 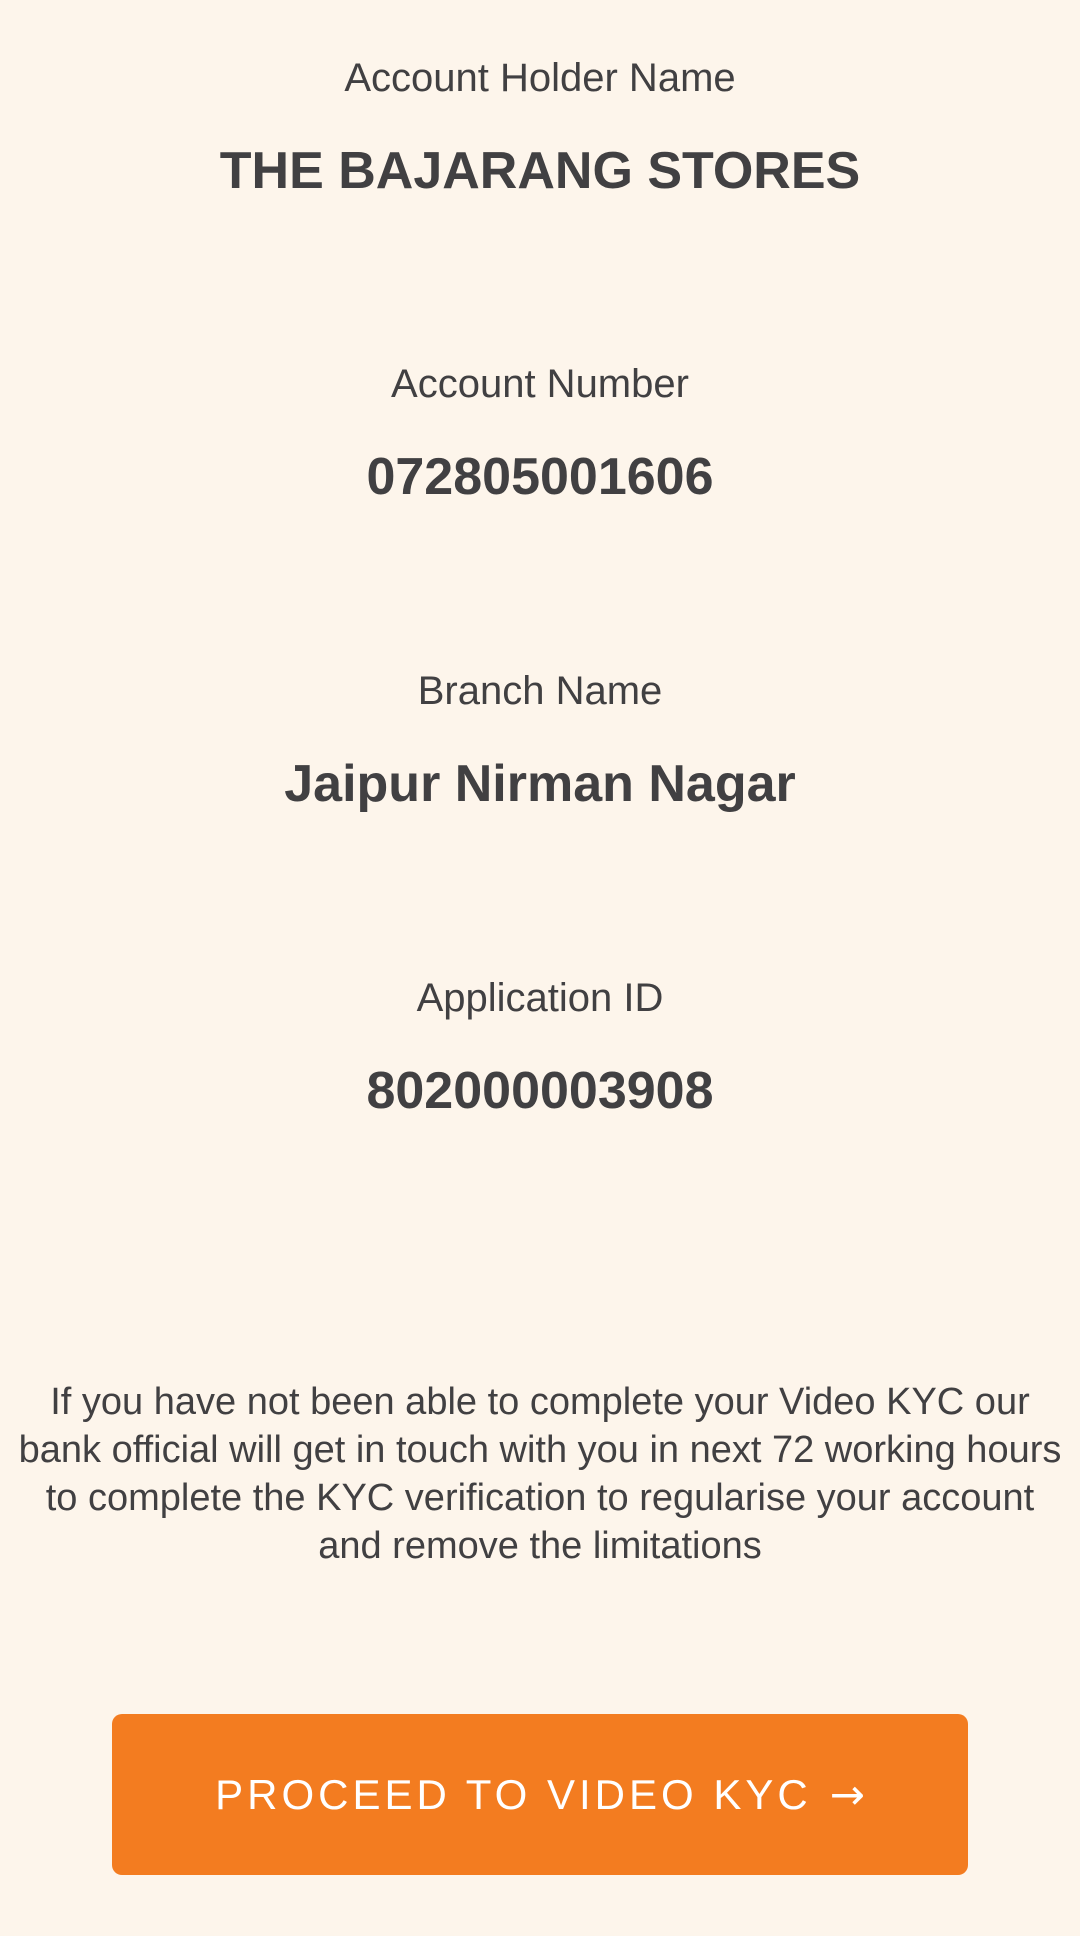 I want to click on branch-name-value: Jaipur Nirman Nagar, so click(x=540, y=784).